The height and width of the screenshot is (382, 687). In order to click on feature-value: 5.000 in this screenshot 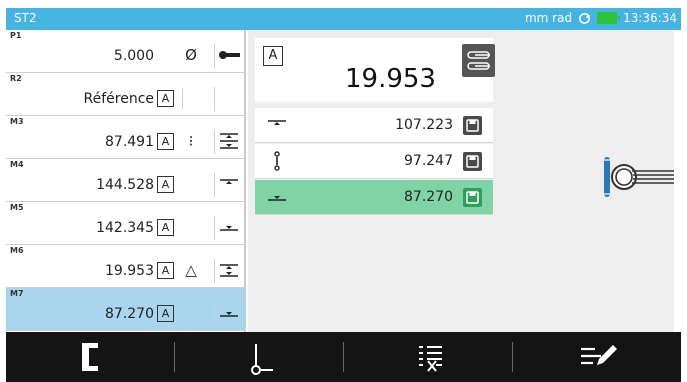, I will do `click(133, 56)`.